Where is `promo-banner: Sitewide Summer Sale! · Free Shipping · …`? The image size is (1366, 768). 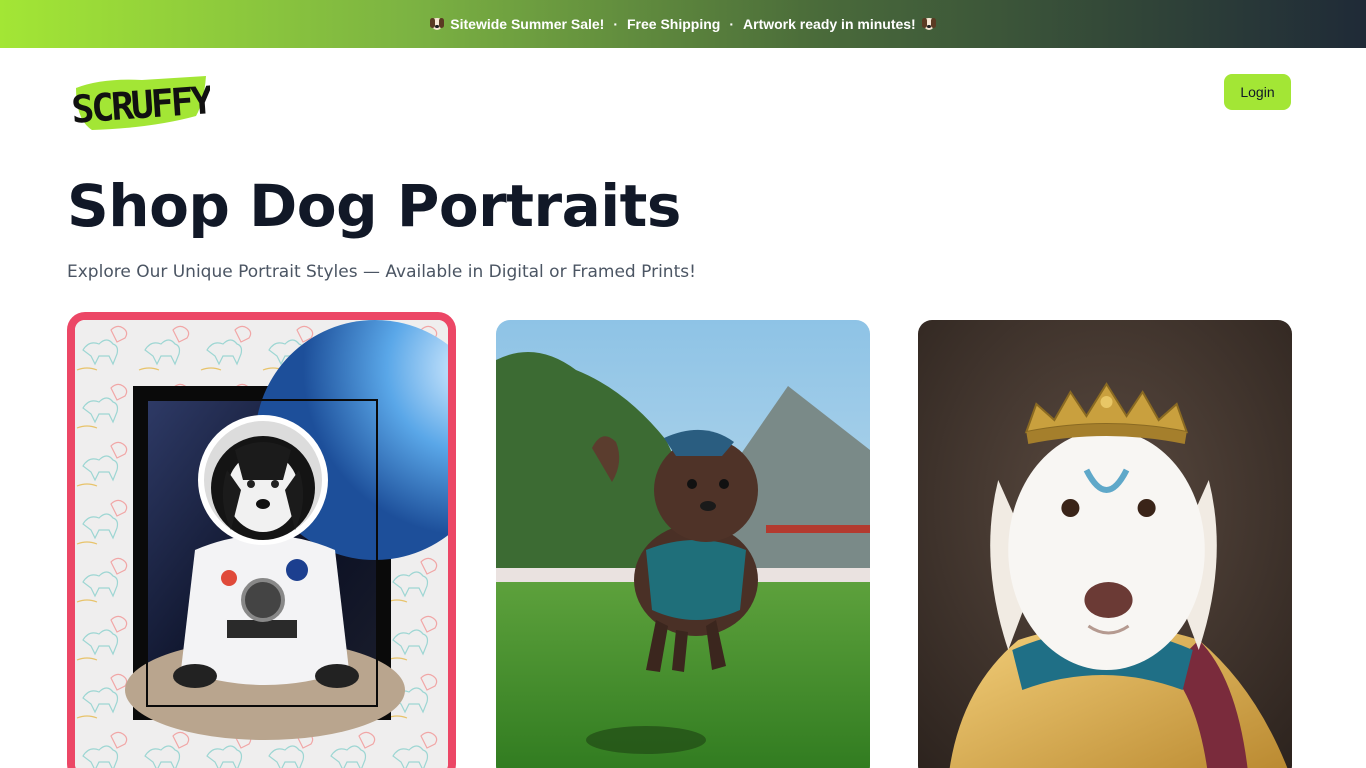
promo-banner: Sitewide Summer Sale! · Free Shipping · … is located at coordinates (683, 24).